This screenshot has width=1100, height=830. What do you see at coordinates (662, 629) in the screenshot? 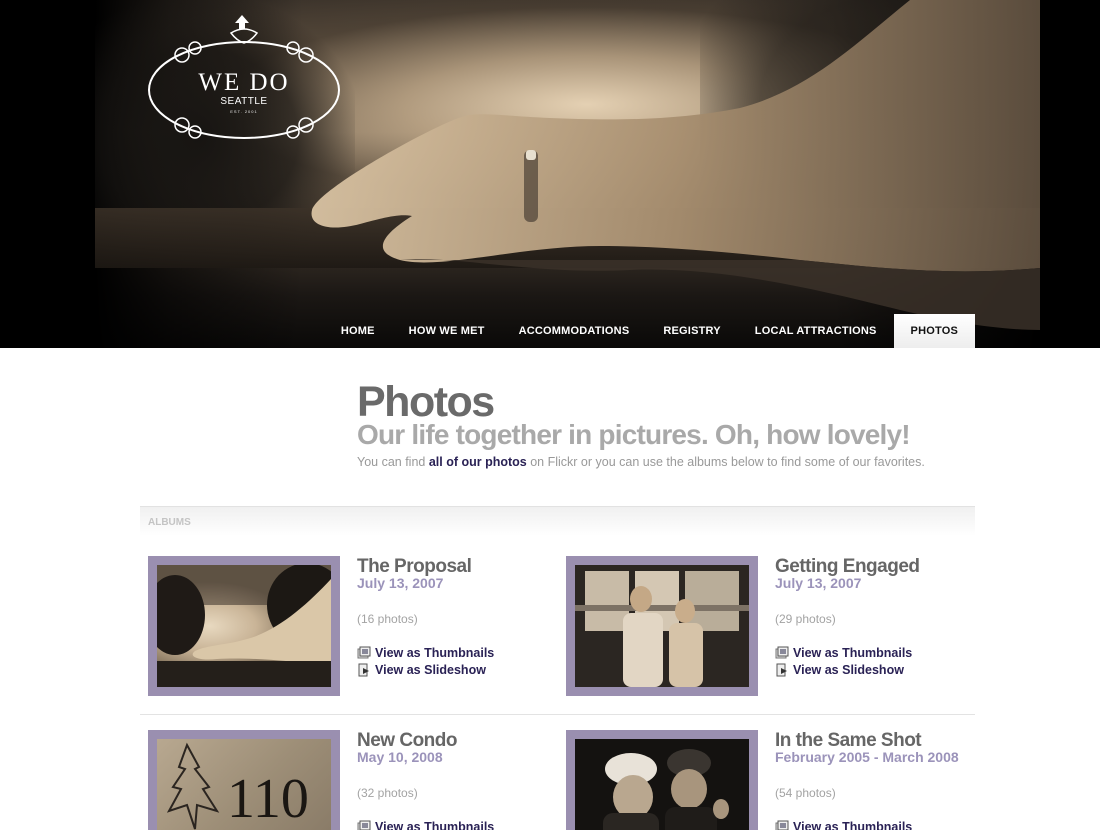
I see `engaged-photo-art` at bounding box center [662, 629].